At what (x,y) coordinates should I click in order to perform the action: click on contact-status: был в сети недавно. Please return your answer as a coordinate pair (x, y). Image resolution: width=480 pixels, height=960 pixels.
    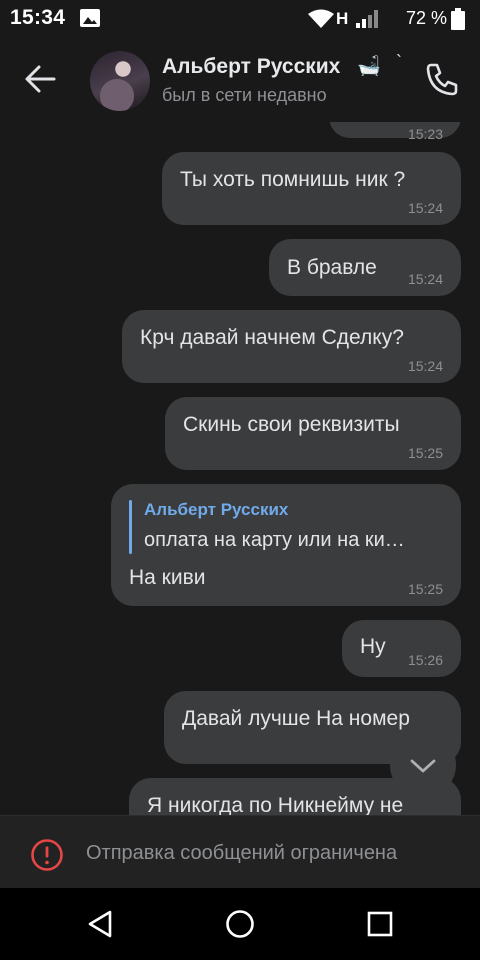
    Looking at the image, I should click on (244, 95).